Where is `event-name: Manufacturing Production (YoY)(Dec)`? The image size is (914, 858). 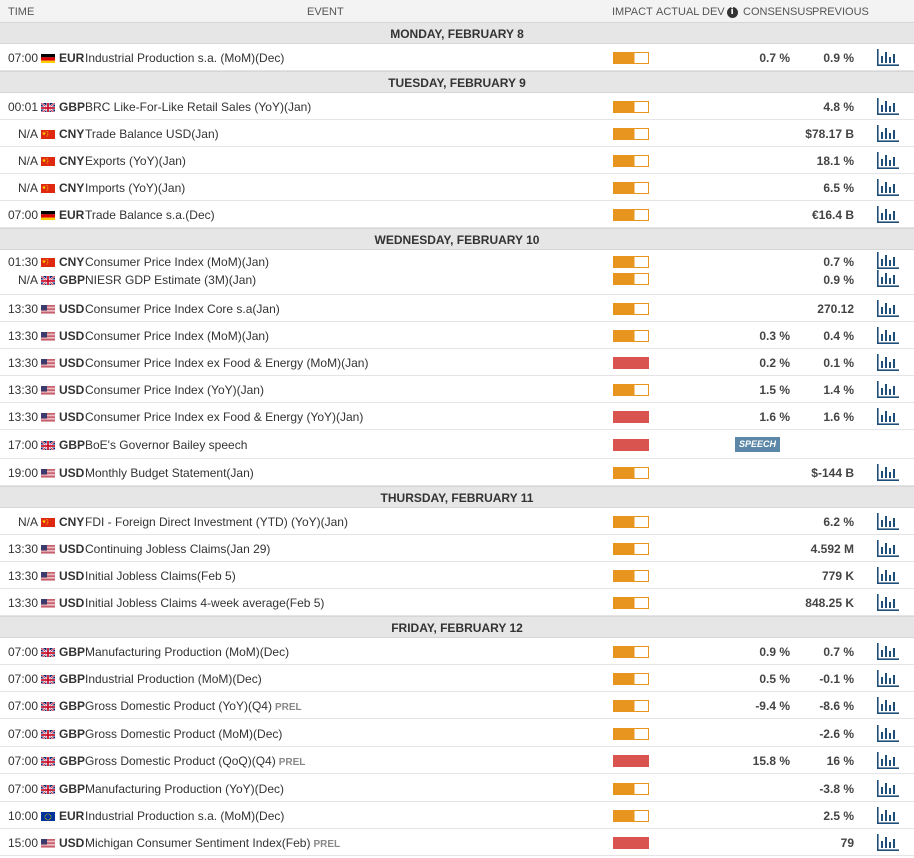
event-name: Manufacturing Production (YoY)(Dec) is located at coordinates (184, 789).